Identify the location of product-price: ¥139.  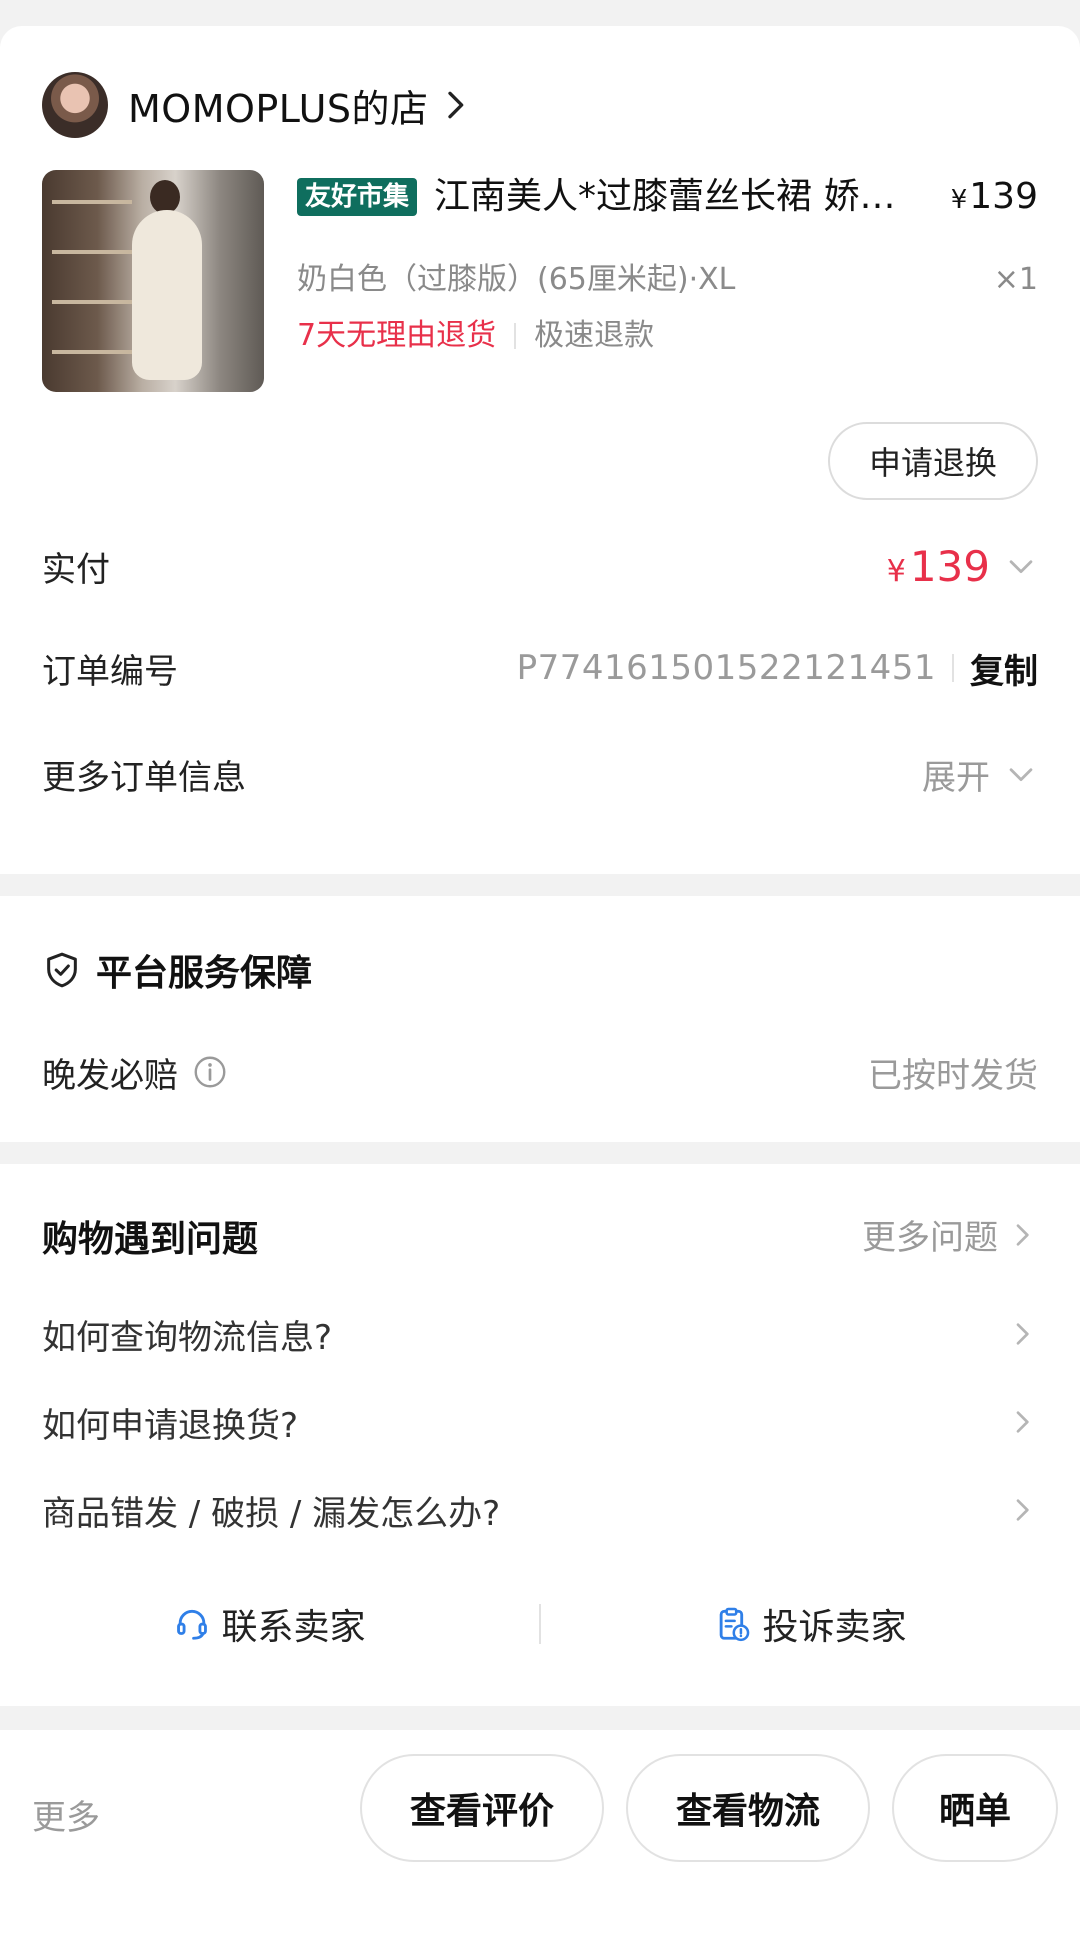
(994, 198).